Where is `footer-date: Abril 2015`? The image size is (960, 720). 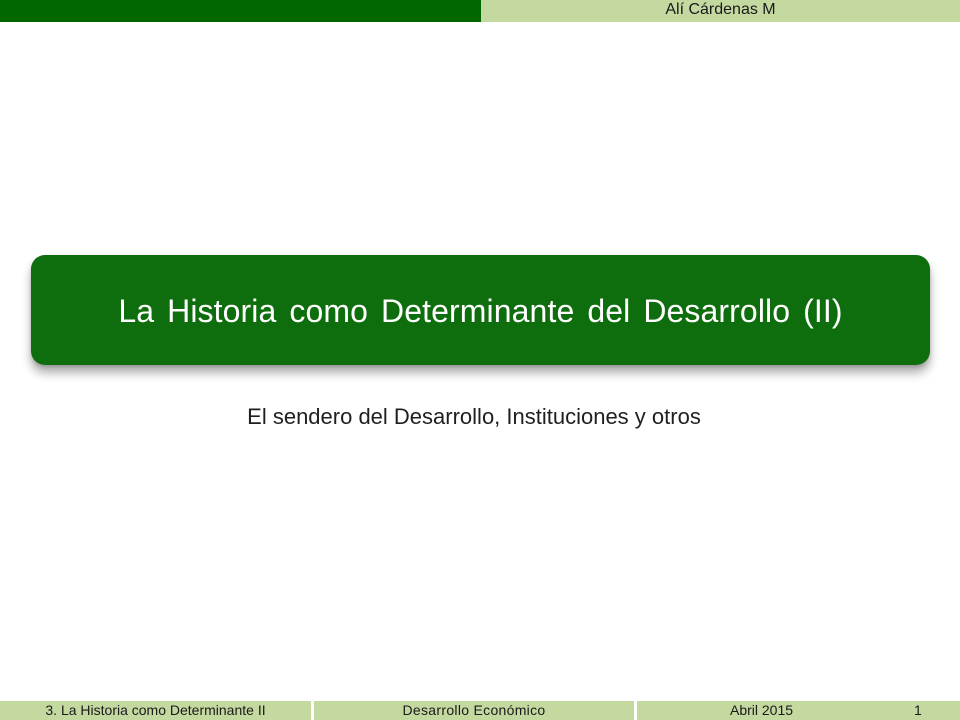 footer-date: Abril 2015 is located at coordinates (762, 710).